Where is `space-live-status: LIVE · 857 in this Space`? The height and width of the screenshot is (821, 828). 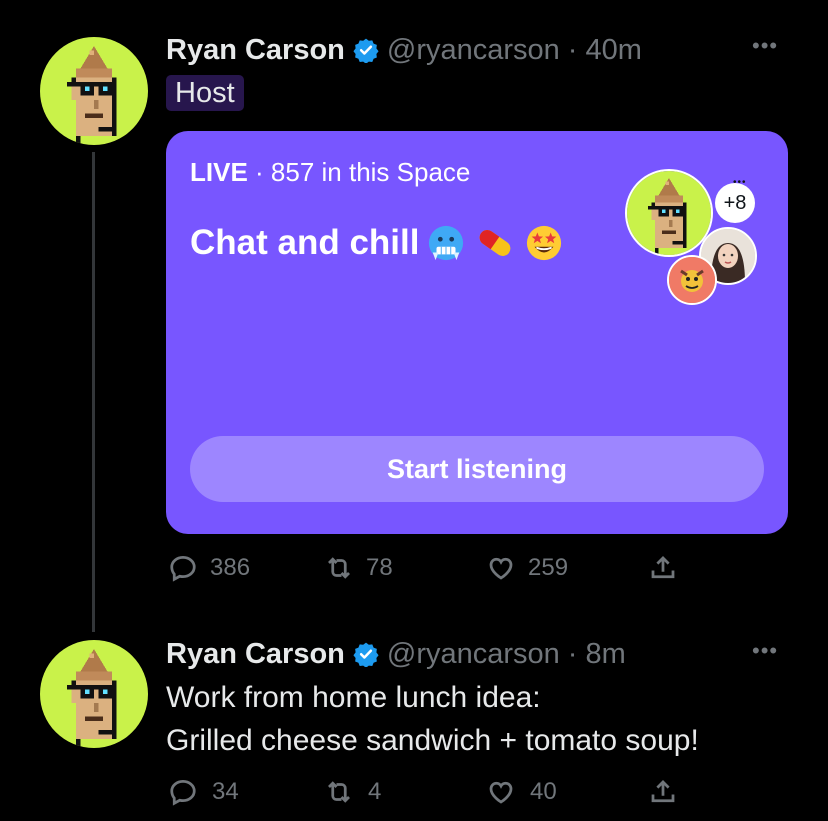 space-live-status: LIVE · 857 in this Space is located at coordinates (330, 172).